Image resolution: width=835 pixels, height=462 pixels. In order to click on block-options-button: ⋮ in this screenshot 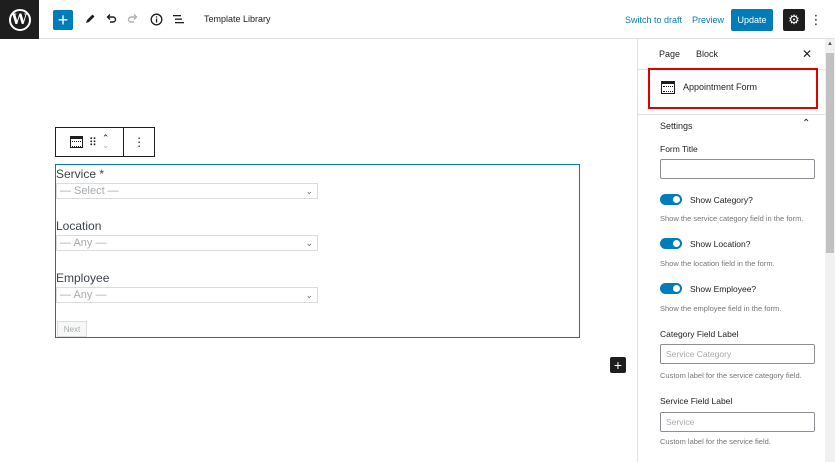, I will do `click(139, 142)`.